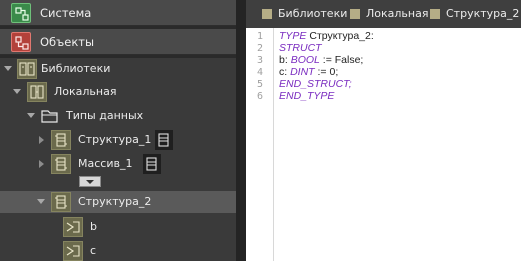 Image resolution: width=521 pixels, height=261 pixels. Describe the element at coordinates (241, 130) in the screenshot. I see `panel-splitter` at that location.